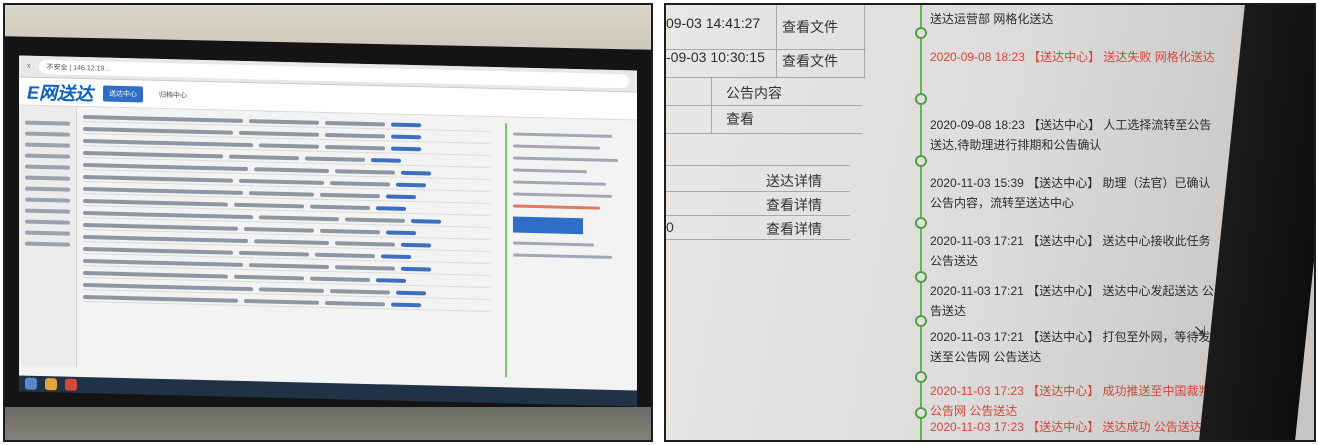 This screenshot has height=445, width=1319. What do you see at coordinates (715, 57) in the screenshot?
I see `row-time: -09-03 10:30:15` at bounding box center [715, 57].